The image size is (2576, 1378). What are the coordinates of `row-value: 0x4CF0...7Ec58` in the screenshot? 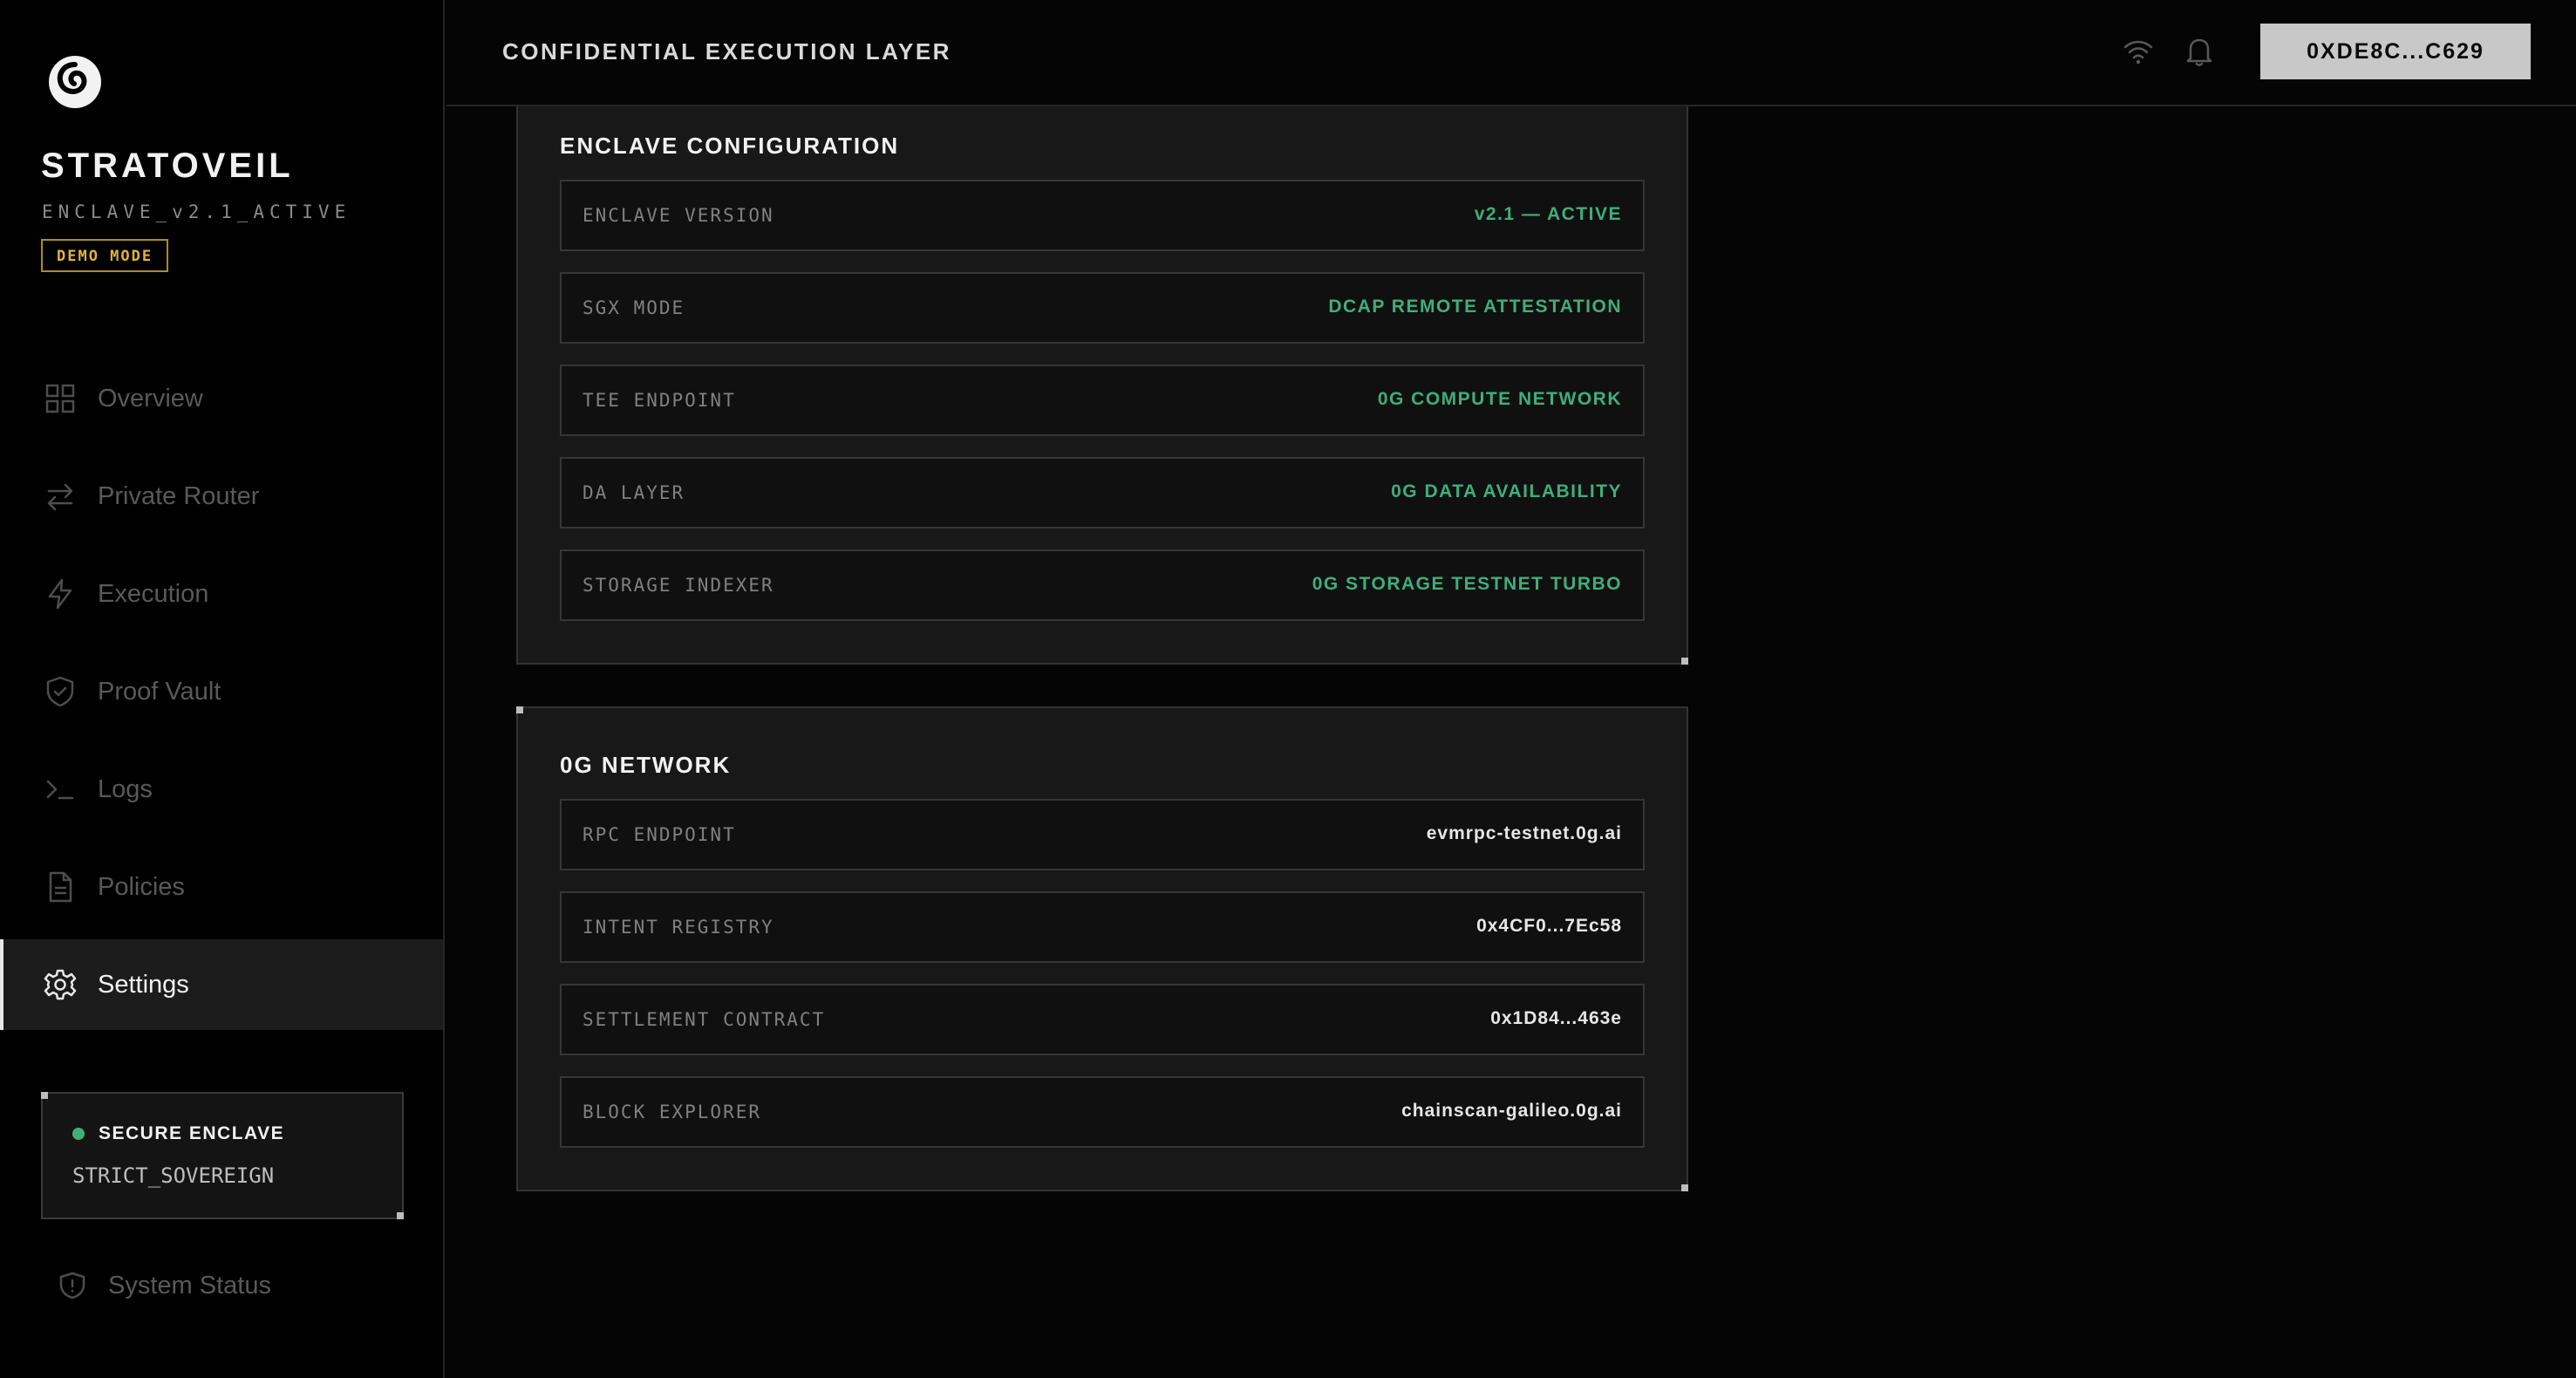 It's located at (1549, 926).